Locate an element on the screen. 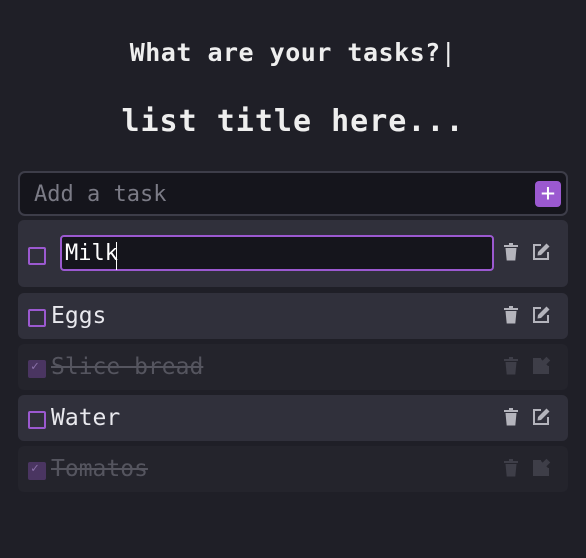  task-label: Eggs is located at coordinates (79, 316).